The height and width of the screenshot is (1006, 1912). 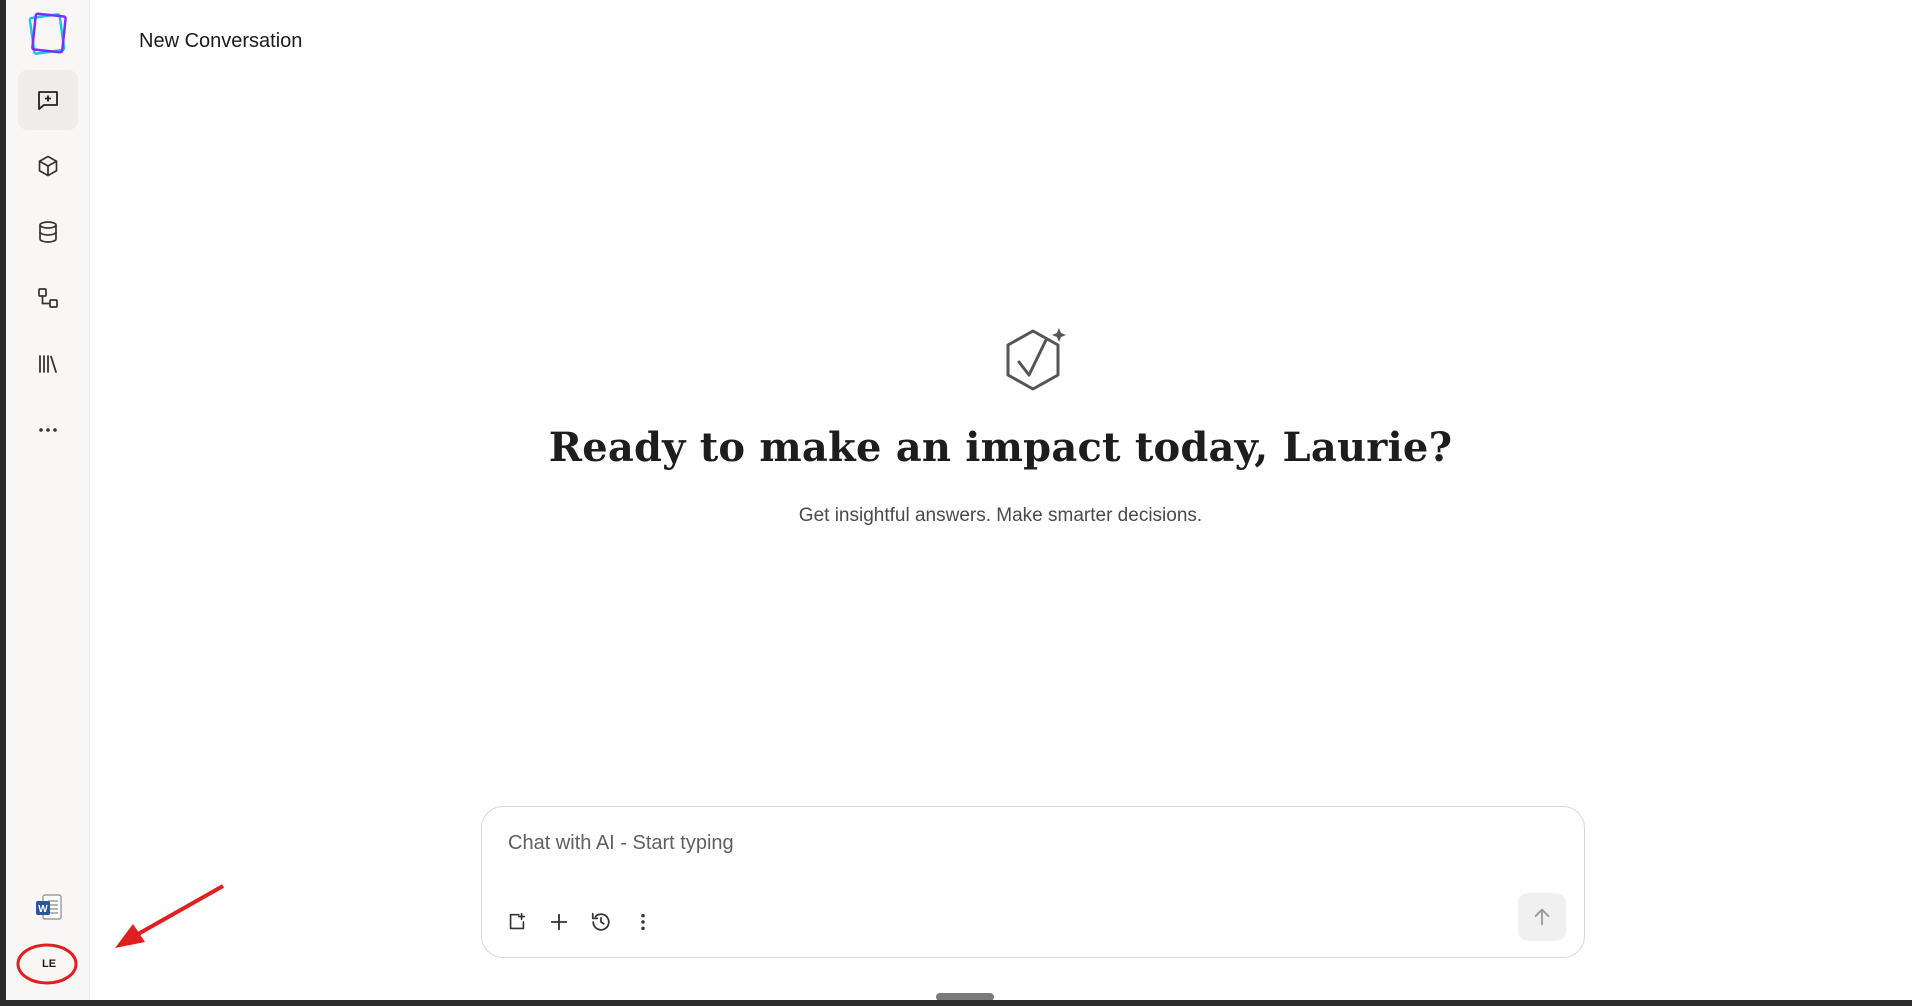 What do you see at coordinates (965, 996) in the screenshot?
I see `resize-handle` at bounding box center [965, 996].